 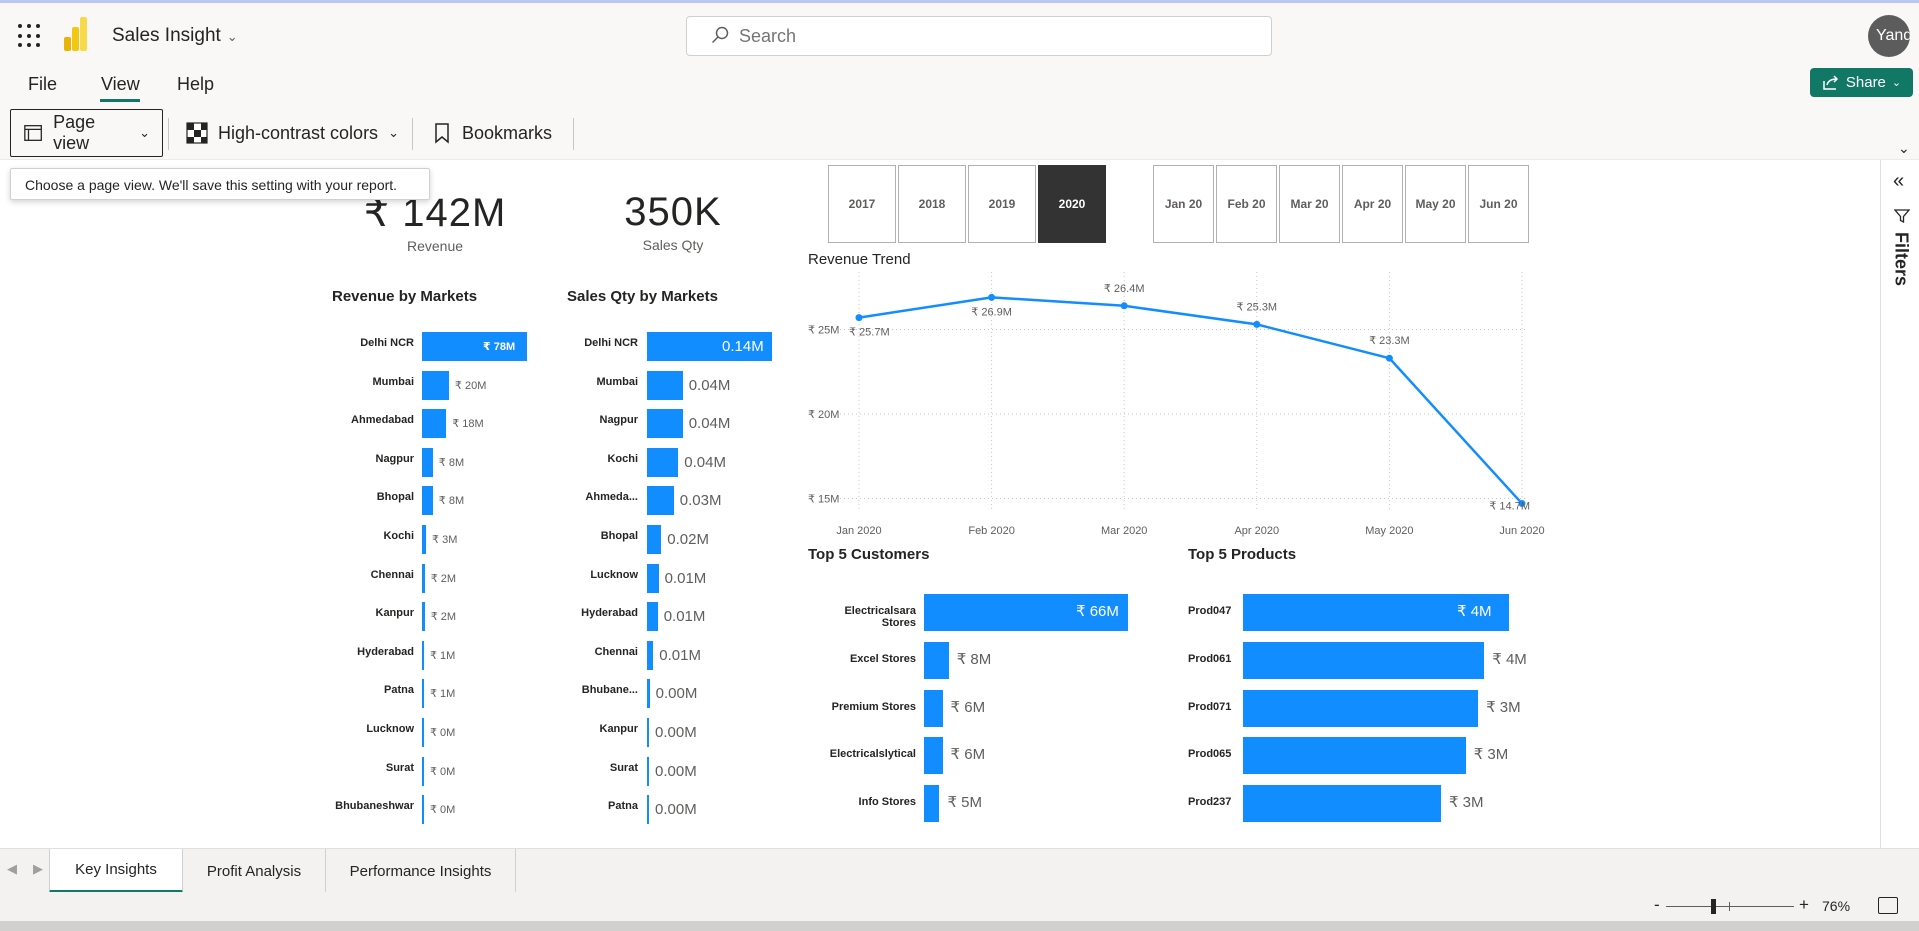 I want to click on year-option: 2017, so click(x=862, y=204).